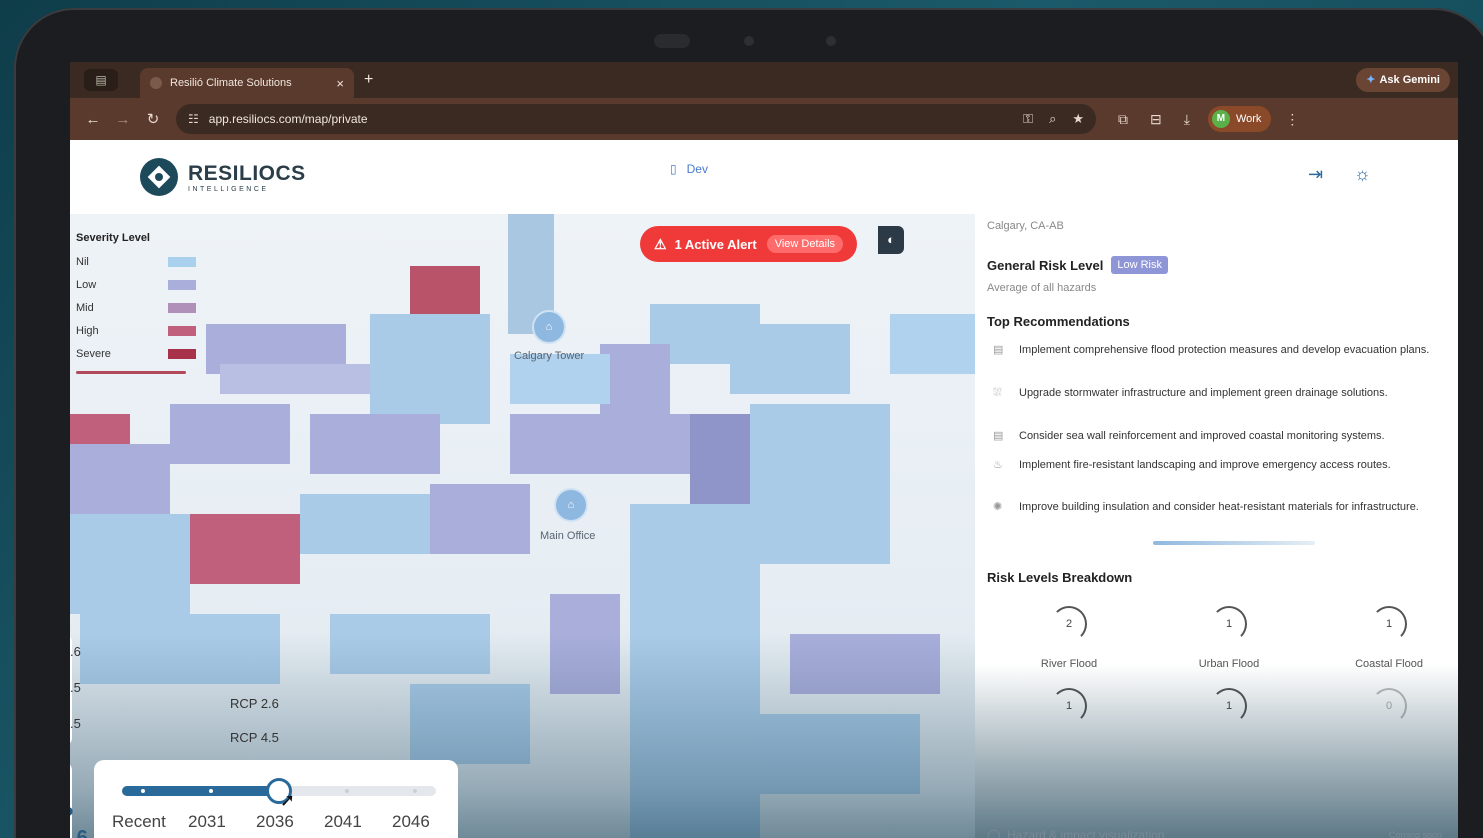 The height and width of the screenshot is (838, 1483). I want to click on ask-gemini-button: ✦ Ask Gemini, so click(1403, 80).